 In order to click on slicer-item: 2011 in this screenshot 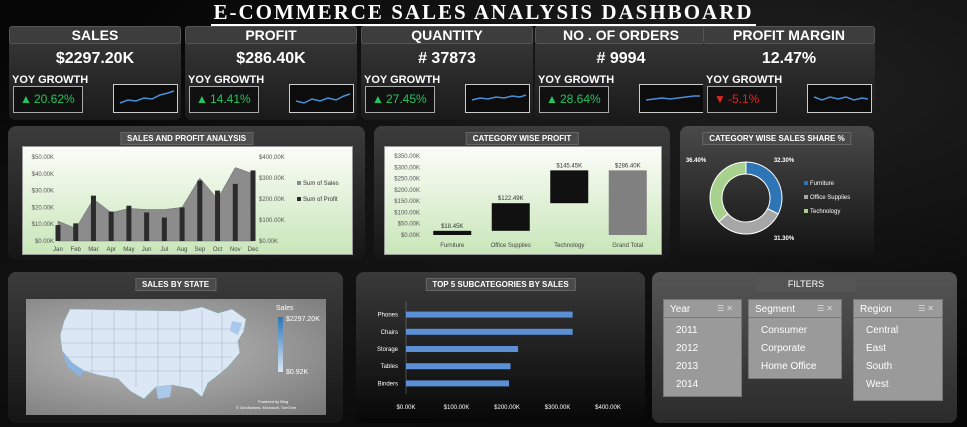, I will do `click(702, 331)`.